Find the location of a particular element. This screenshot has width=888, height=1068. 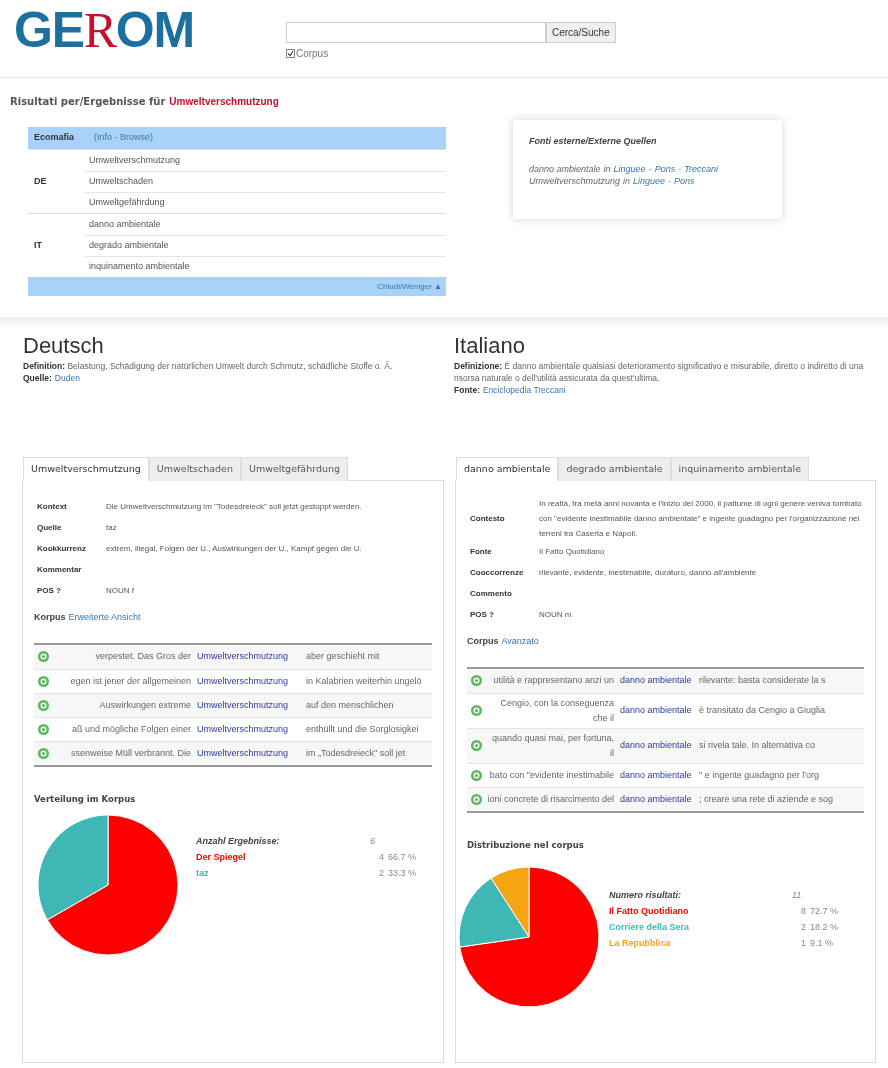

results-heading: Risultati per/Ergebnisse für is located at coordinates (88, 102).